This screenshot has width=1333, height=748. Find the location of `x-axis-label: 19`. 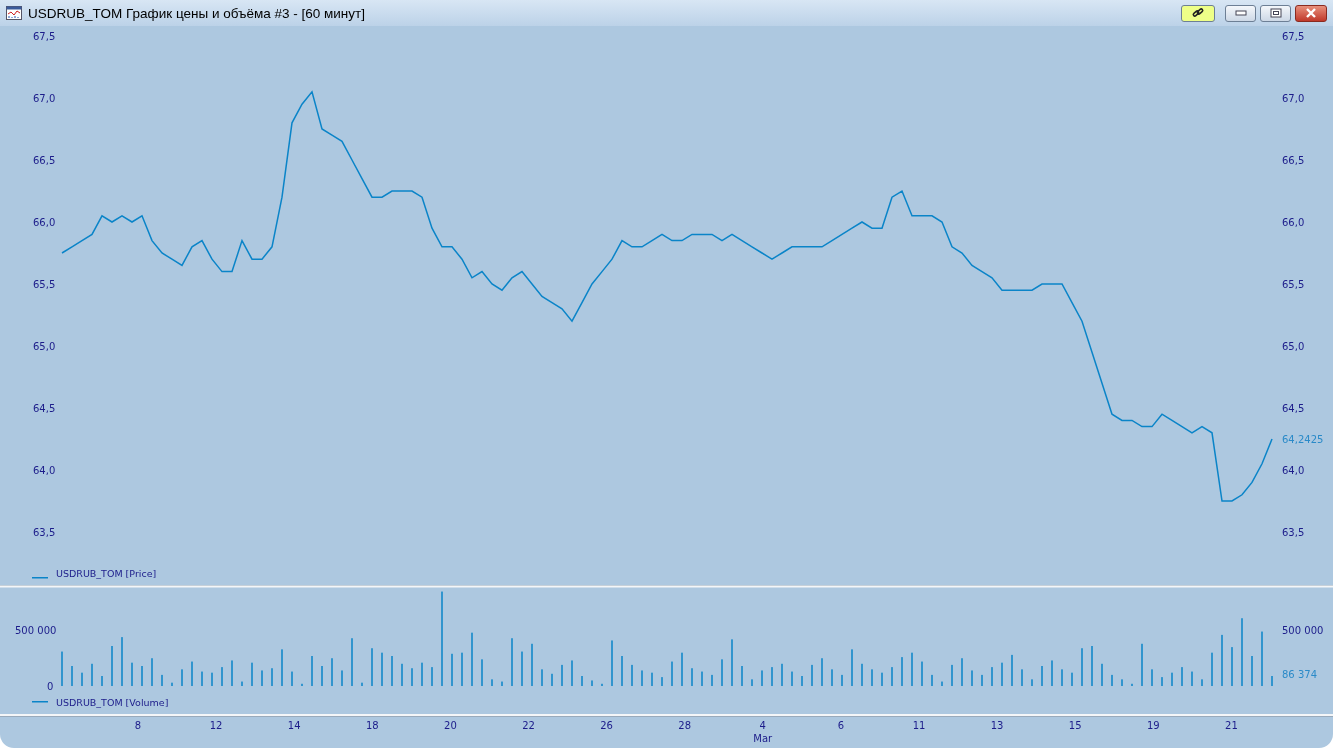

x-axis-label: 19 is located at coordinates (1153, 725).